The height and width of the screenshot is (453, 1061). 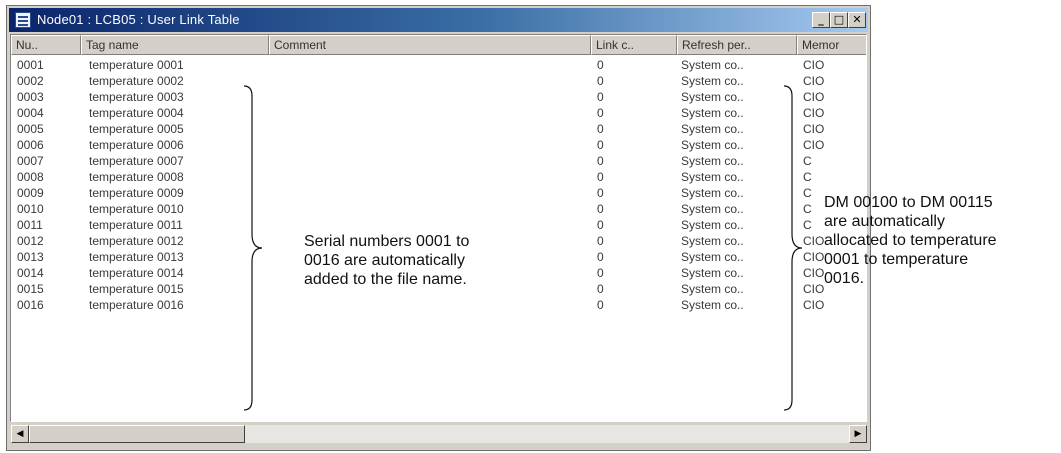 What do you see at coordinates (430, 45) in the screenshot?
I see `column-header-comment: Comment` at bounding box center [430, 45].